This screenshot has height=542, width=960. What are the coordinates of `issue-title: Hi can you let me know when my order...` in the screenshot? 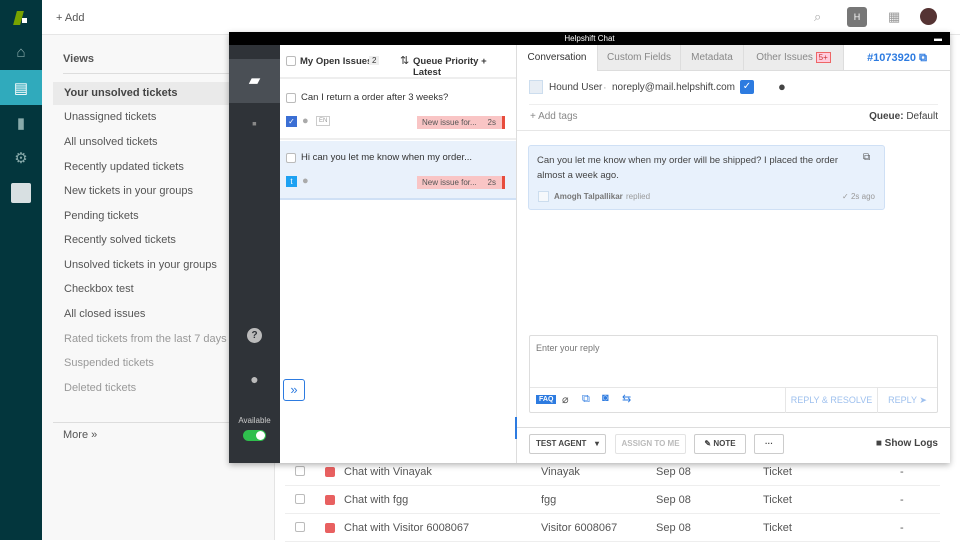 It's located at (387, 157).